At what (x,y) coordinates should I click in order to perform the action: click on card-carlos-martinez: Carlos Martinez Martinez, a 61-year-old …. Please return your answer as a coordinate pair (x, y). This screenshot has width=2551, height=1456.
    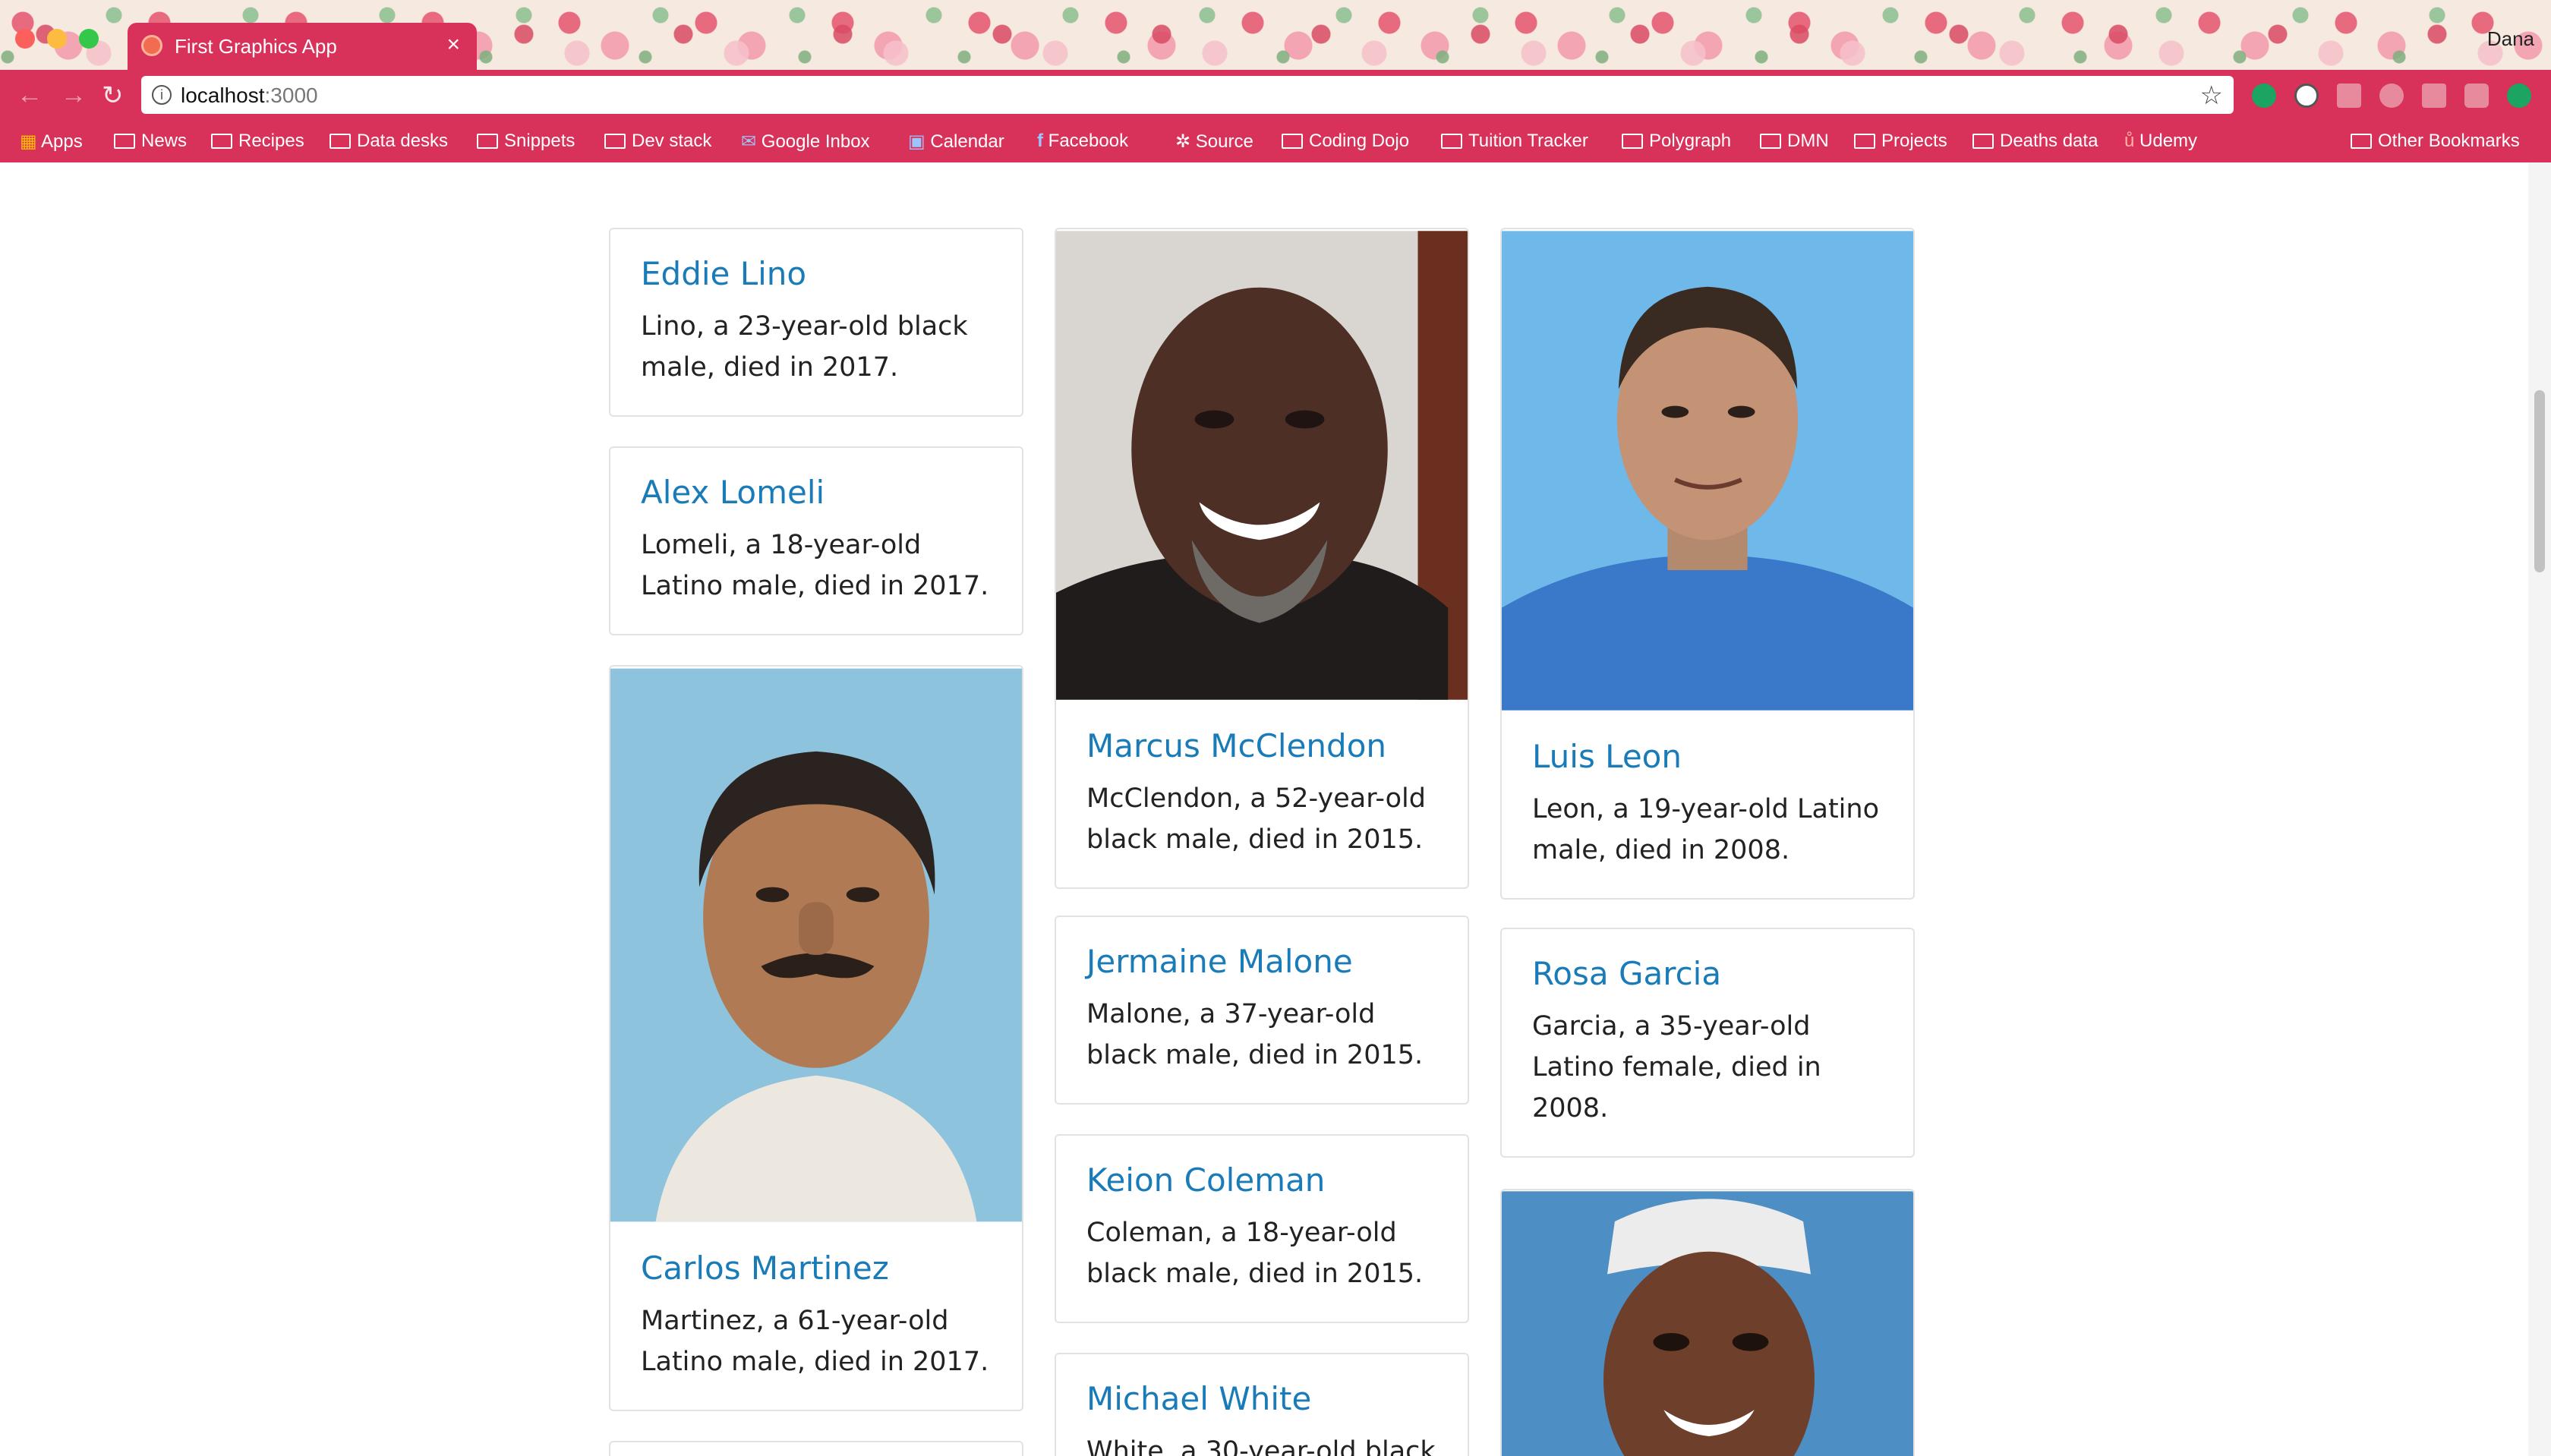
    Looking at the image, I should click on (816, 1038).